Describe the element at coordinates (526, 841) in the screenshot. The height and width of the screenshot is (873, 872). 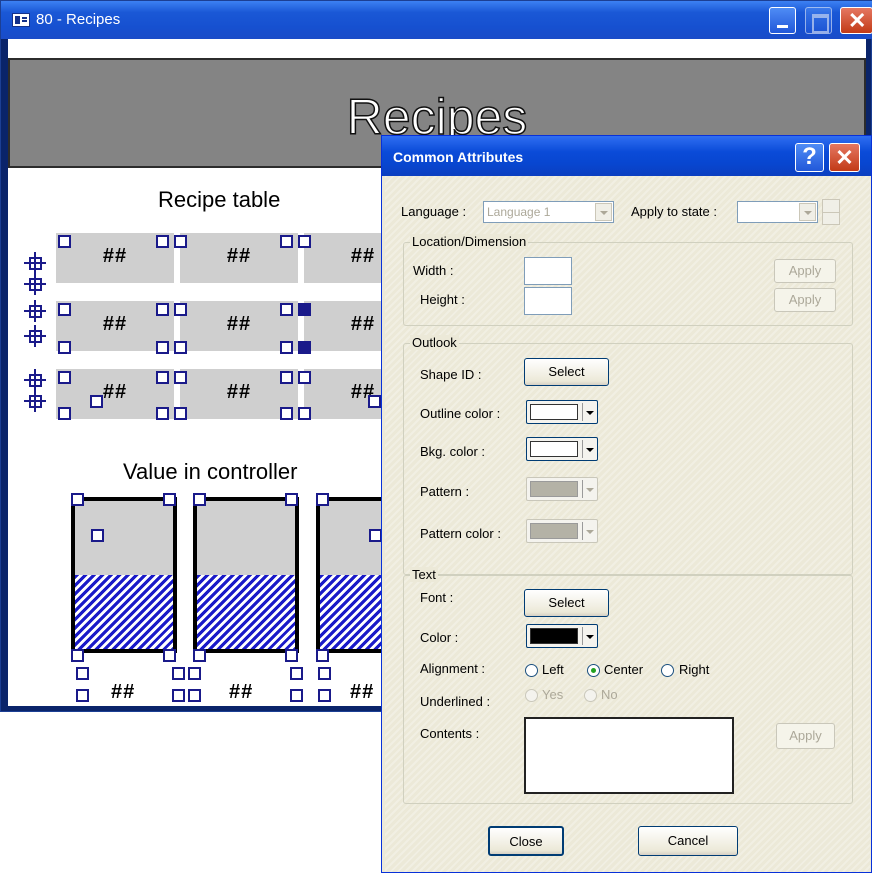
I see `close-button: Close` at that location.